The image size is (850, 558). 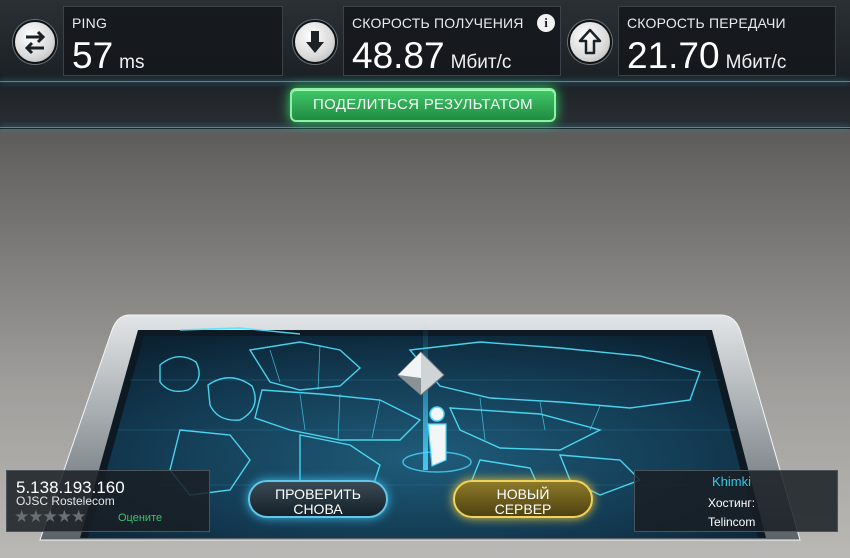 I want to click on header-divider-bottom, so click(x=425, y=127).